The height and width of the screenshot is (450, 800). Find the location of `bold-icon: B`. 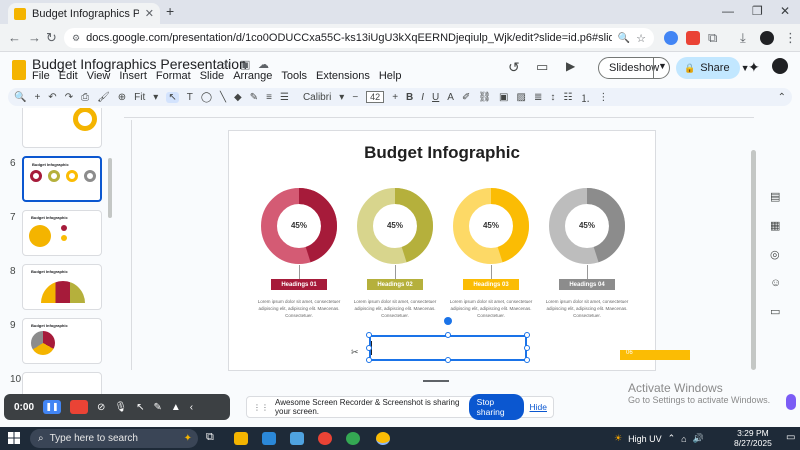

bold-icon: B is located at coordinates (409, 97).